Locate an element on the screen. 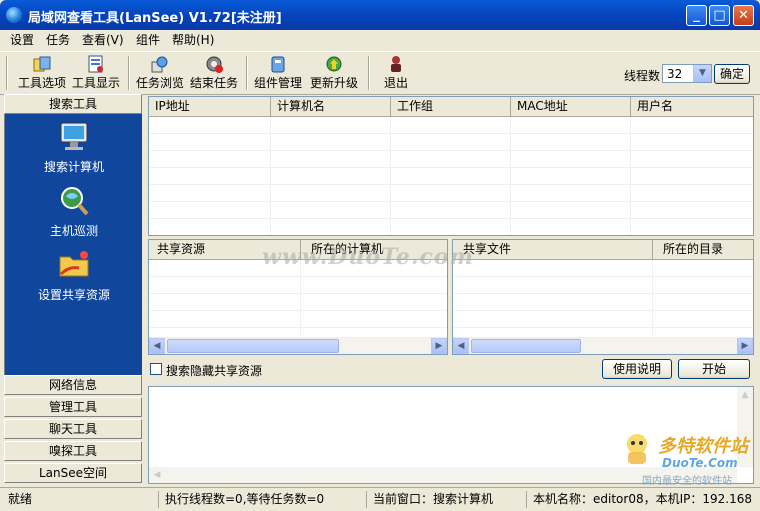 This screenshot has height=511, width=760. maximize-button: □ is located at coordinates (719, 15).